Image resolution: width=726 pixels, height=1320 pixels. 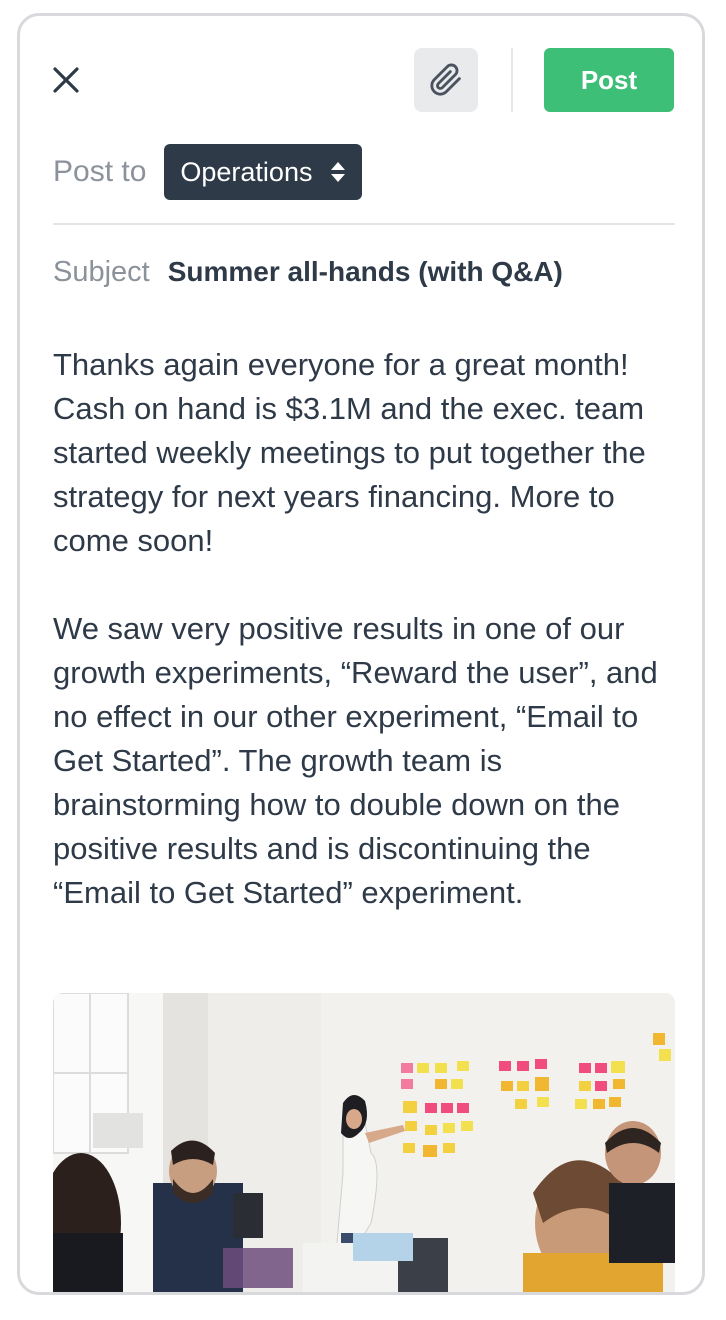 I want to click on subject-label: Subject, so click(x=101, y=272).